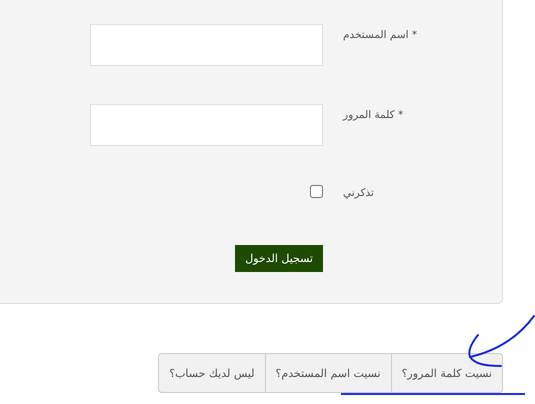  I want to click on link-button: نسيت كلمة المرور؟, so click(446, 373).